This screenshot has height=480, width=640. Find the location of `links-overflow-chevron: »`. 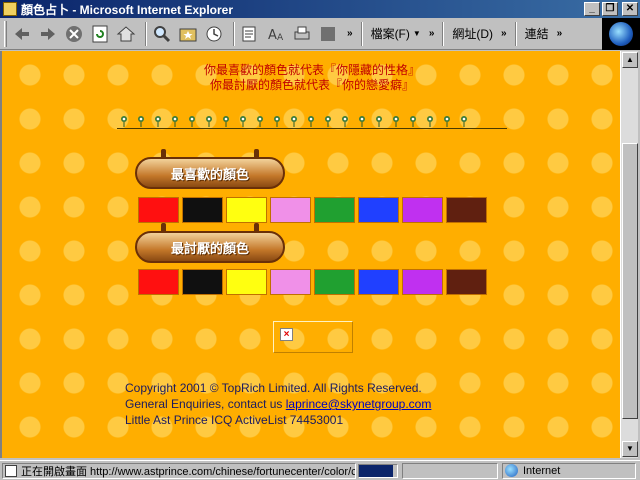

links-overflow-chevron: » is located at coordinates (560, 33).